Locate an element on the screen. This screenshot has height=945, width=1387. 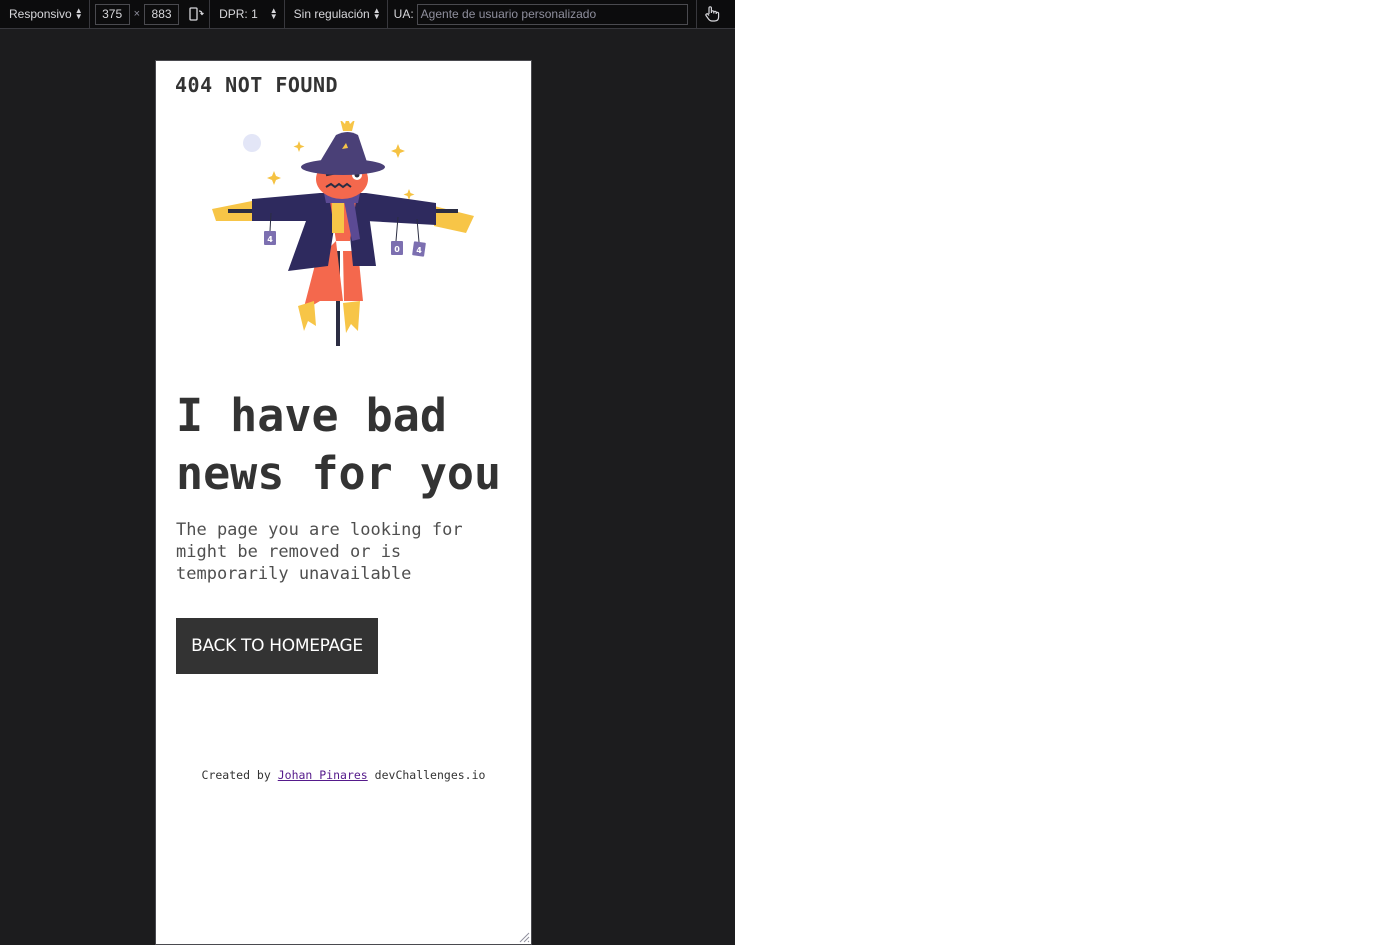
viewport-height-input: 883 is located at coordinates (162, 14).